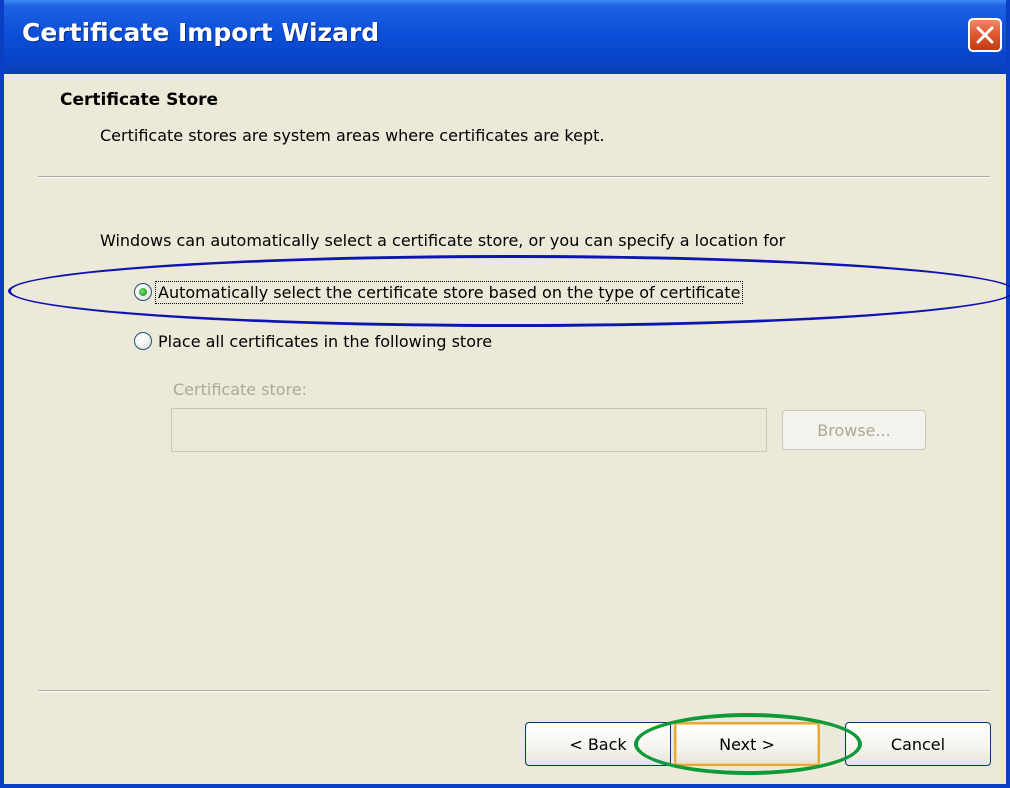 This screenshot has width=1010, height=788. I want to click on header-divider, so click(514, 177).